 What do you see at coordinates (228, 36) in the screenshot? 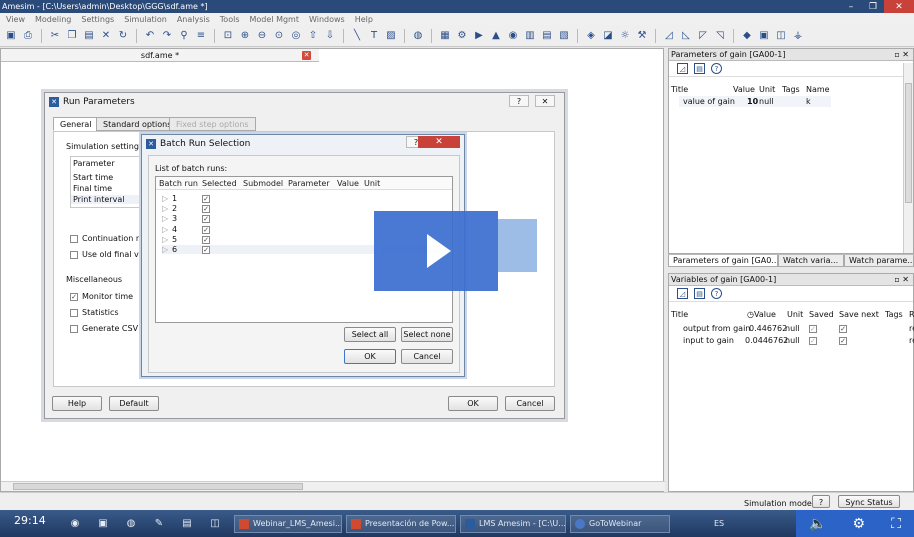
I see `zoom-fit-icon: ⊡` at bounding box center [228, 36].